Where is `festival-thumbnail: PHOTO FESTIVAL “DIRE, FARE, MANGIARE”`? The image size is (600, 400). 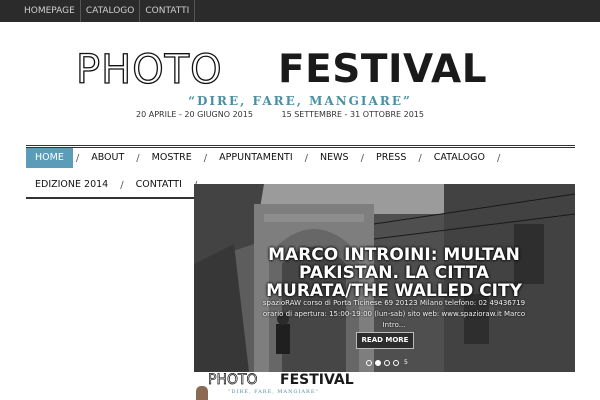 festival-thumbnail: PHOTO FESTIVAL “DIRE, FARE, MANGIARE” is located at coordinates (277, 386).